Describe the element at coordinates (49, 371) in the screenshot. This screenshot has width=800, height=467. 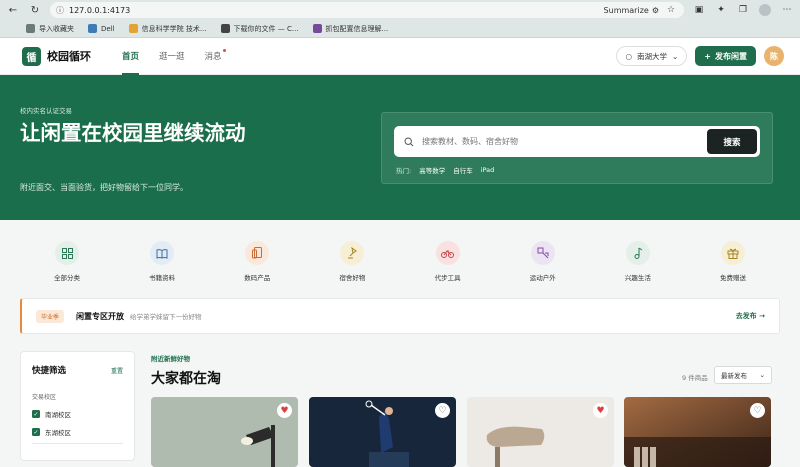
I see `filter-title: 快捷筛选` at that location.